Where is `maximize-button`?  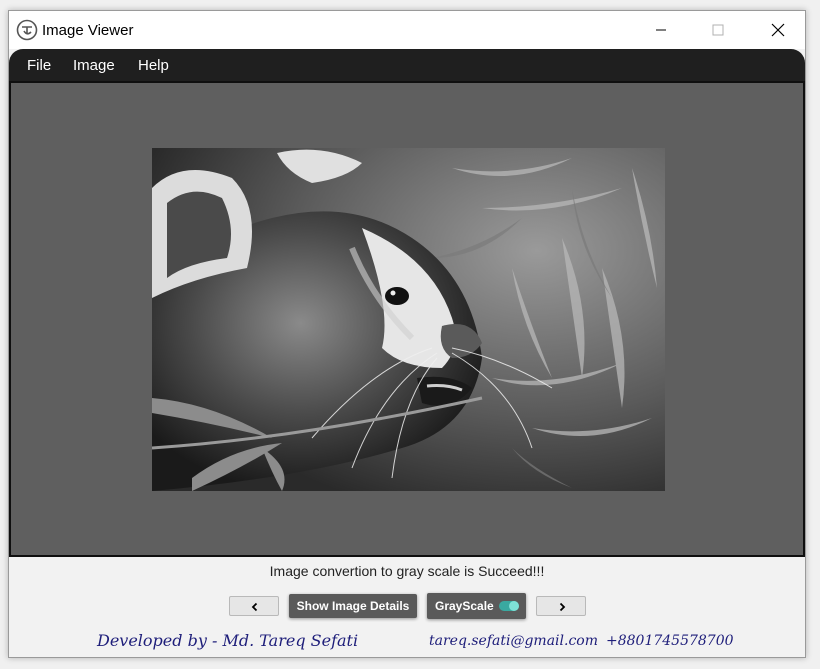 maximize-button is located at coordinates (718, 30).